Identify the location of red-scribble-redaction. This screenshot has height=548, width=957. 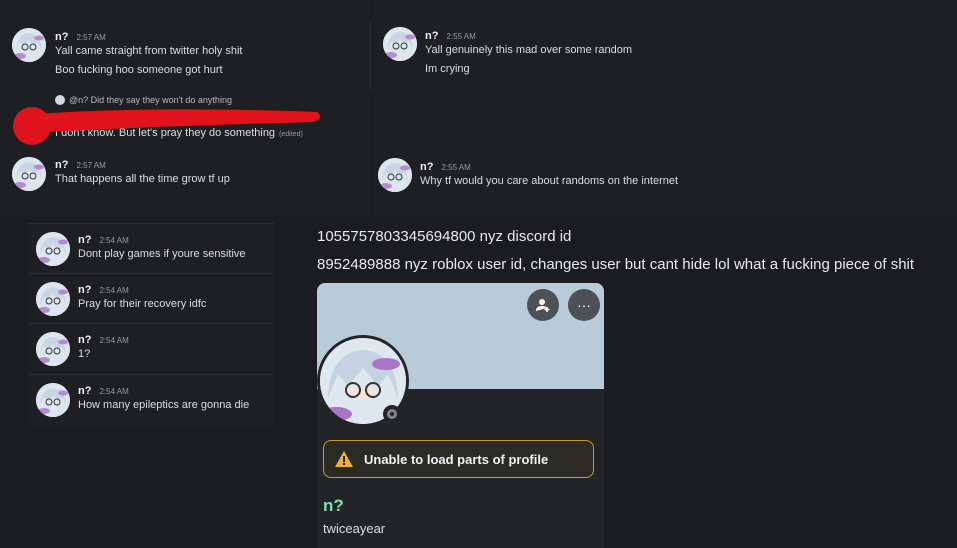
(167, 126).